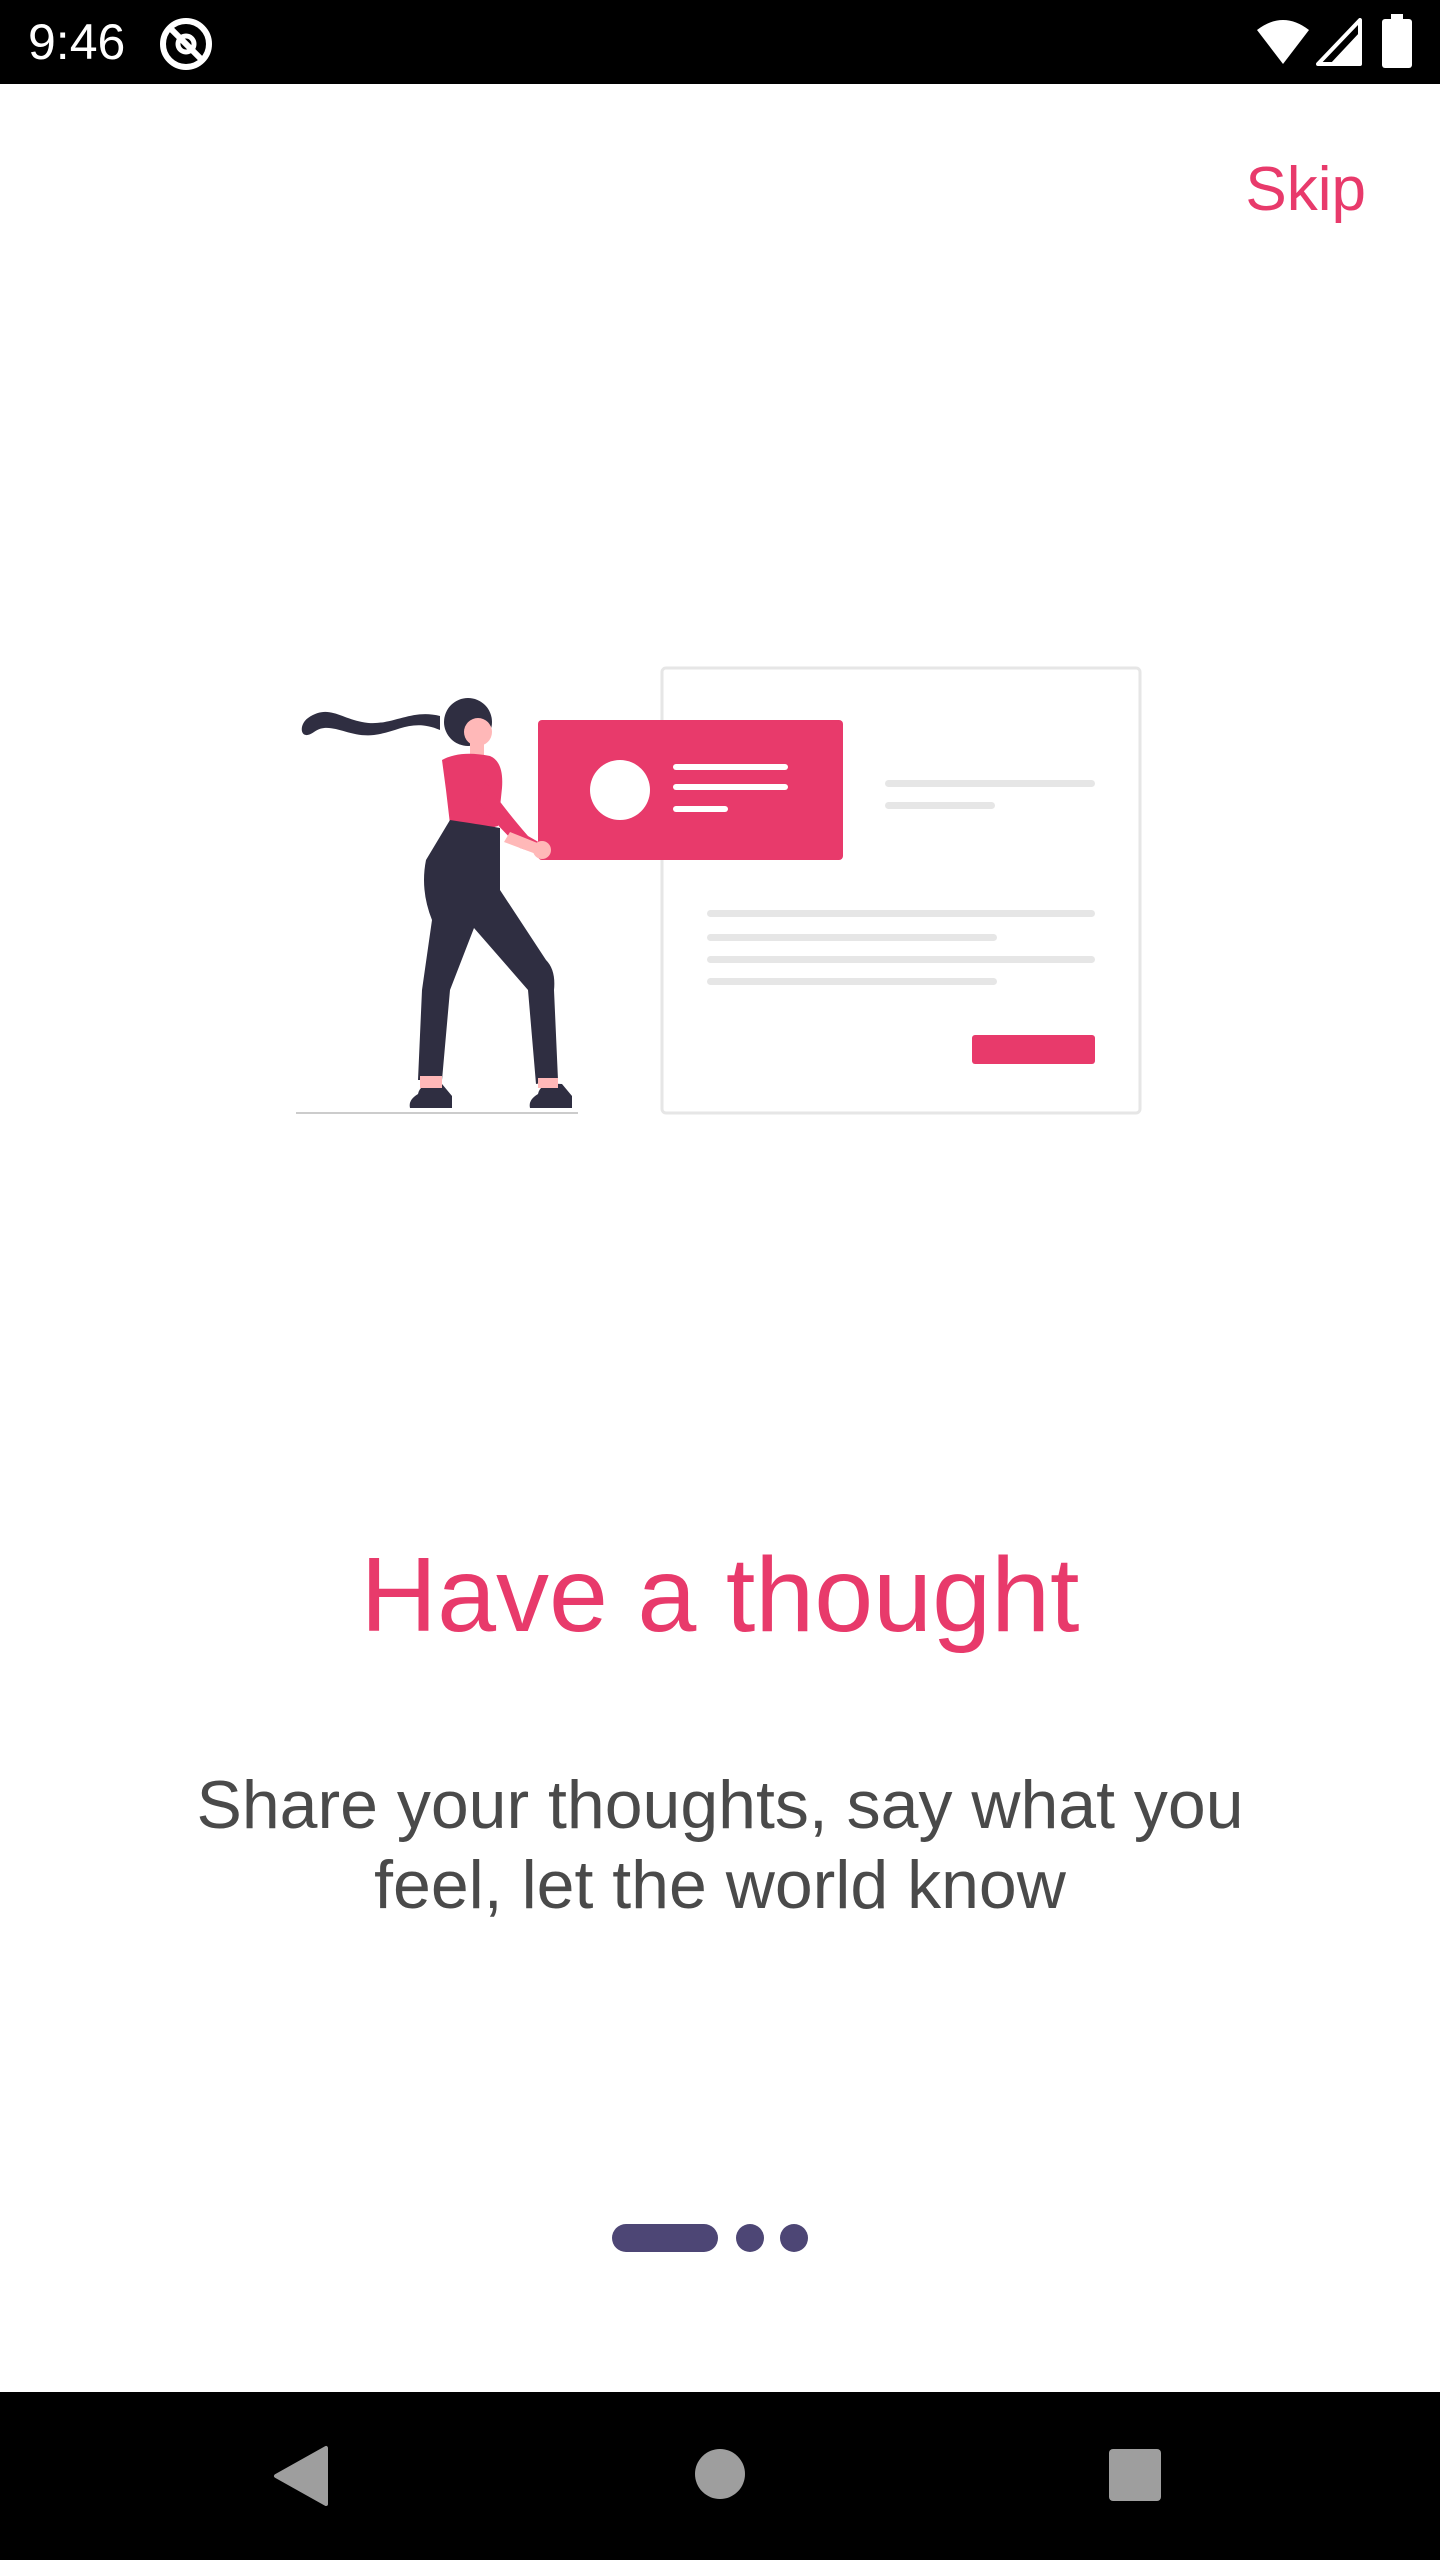 This screenshot has height=2560, width=1440. What do you see at coordinates (665, 2238) in the screenshot?
I see `page-indicator-dot-active` at bounding box center [665, 2238].